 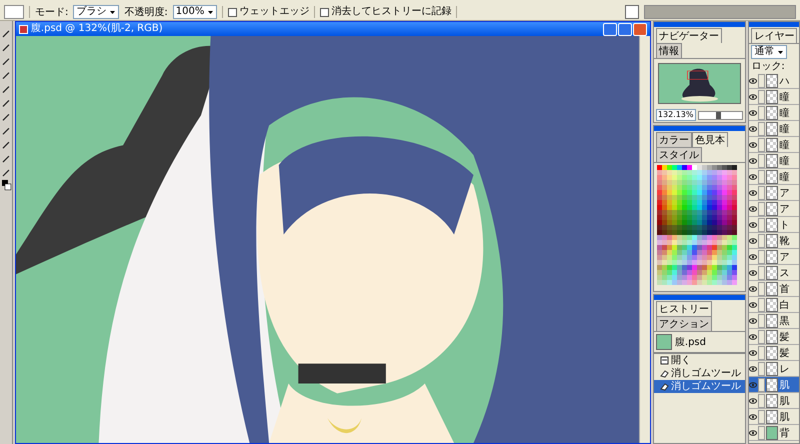 What do you see at coordinates (774, 305) in the screenshot?
I see `layer-row: 白` at bounding box center [774, 305].